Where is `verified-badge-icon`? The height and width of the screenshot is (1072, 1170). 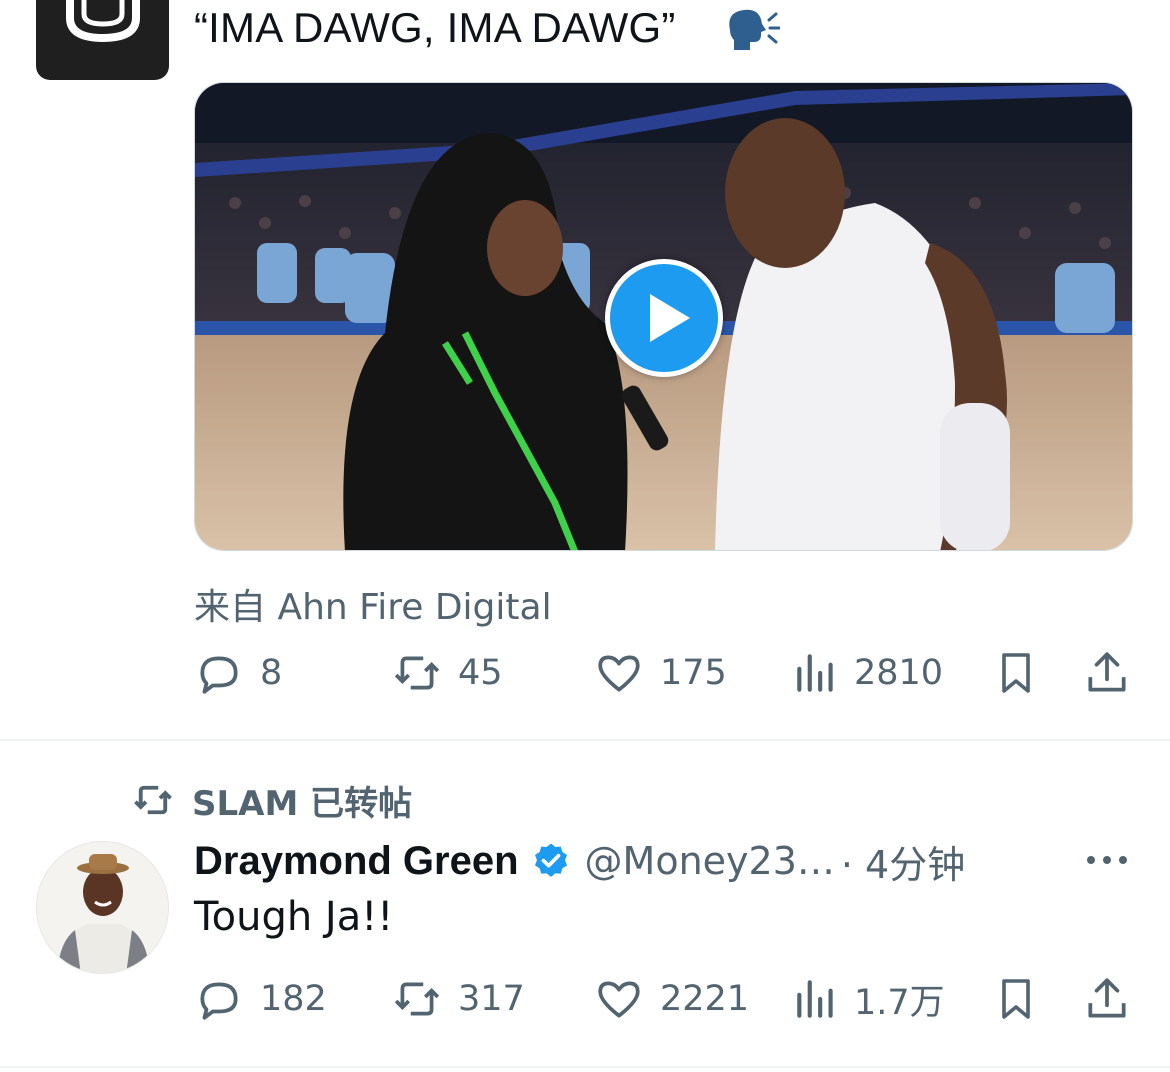 verified-badge-icon is located at coordinates (550, 860).